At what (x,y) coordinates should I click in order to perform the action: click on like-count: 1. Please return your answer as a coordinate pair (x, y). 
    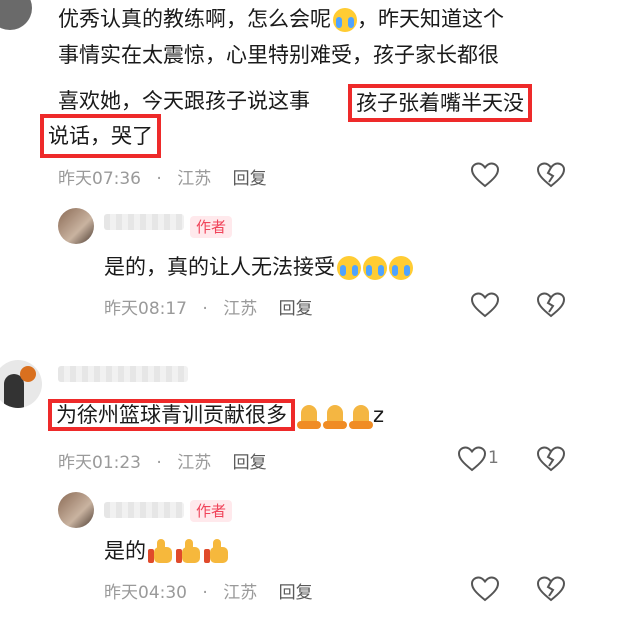
    Looking at the image, I should click on (493, 458).